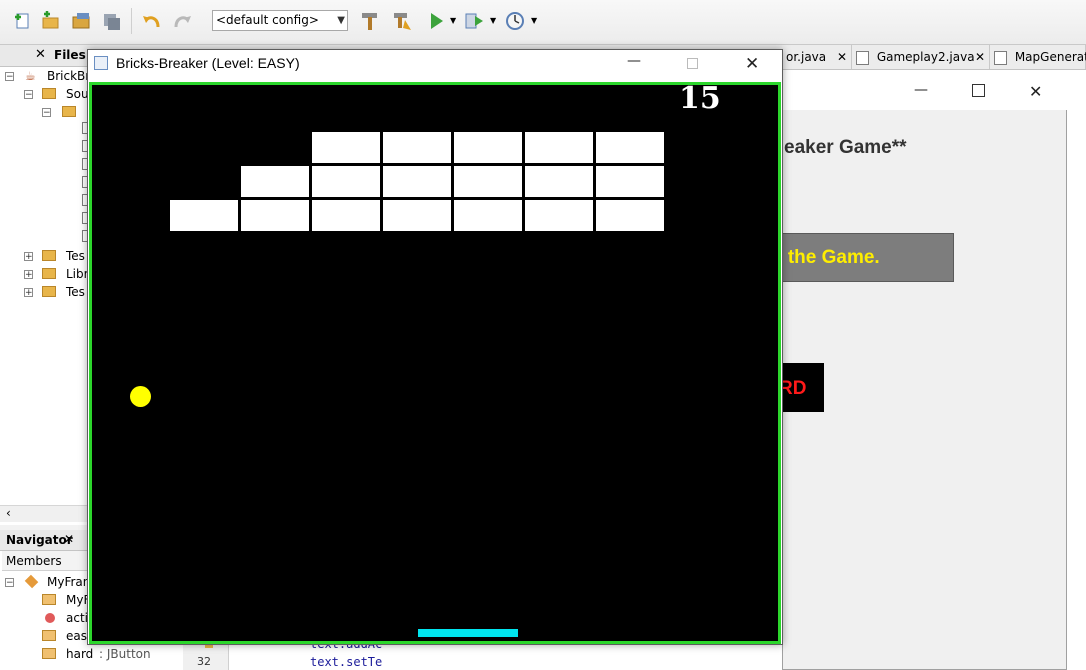 Image resolution: width=1086 pixels, height=670 pixels. I want to click on ball, so click(140, 396).